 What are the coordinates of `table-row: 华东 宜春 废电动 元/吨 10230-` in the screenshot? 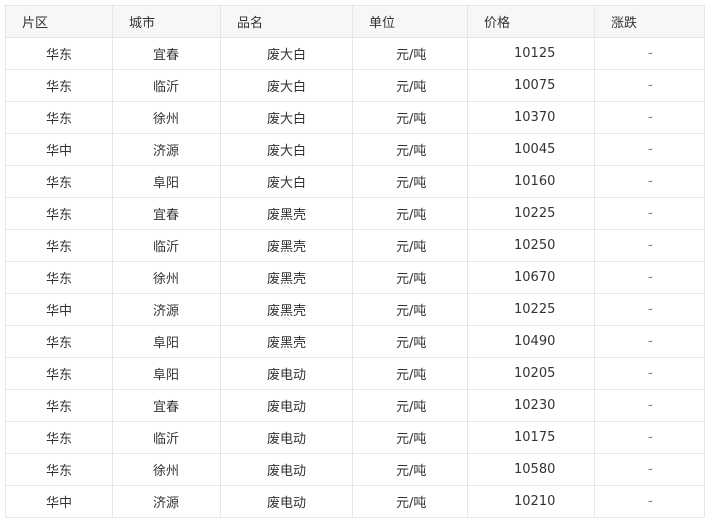 It's located at (355, 405).